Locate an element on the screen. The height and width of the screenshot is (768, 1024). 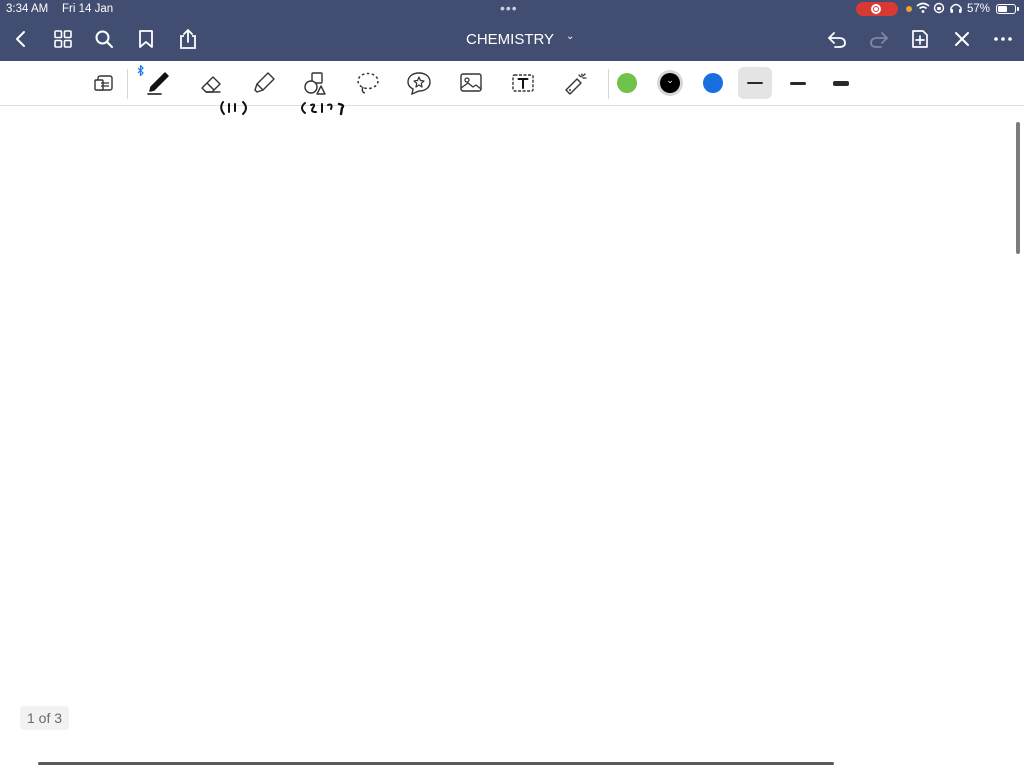
close-icon is located at coordinates (962, 39).